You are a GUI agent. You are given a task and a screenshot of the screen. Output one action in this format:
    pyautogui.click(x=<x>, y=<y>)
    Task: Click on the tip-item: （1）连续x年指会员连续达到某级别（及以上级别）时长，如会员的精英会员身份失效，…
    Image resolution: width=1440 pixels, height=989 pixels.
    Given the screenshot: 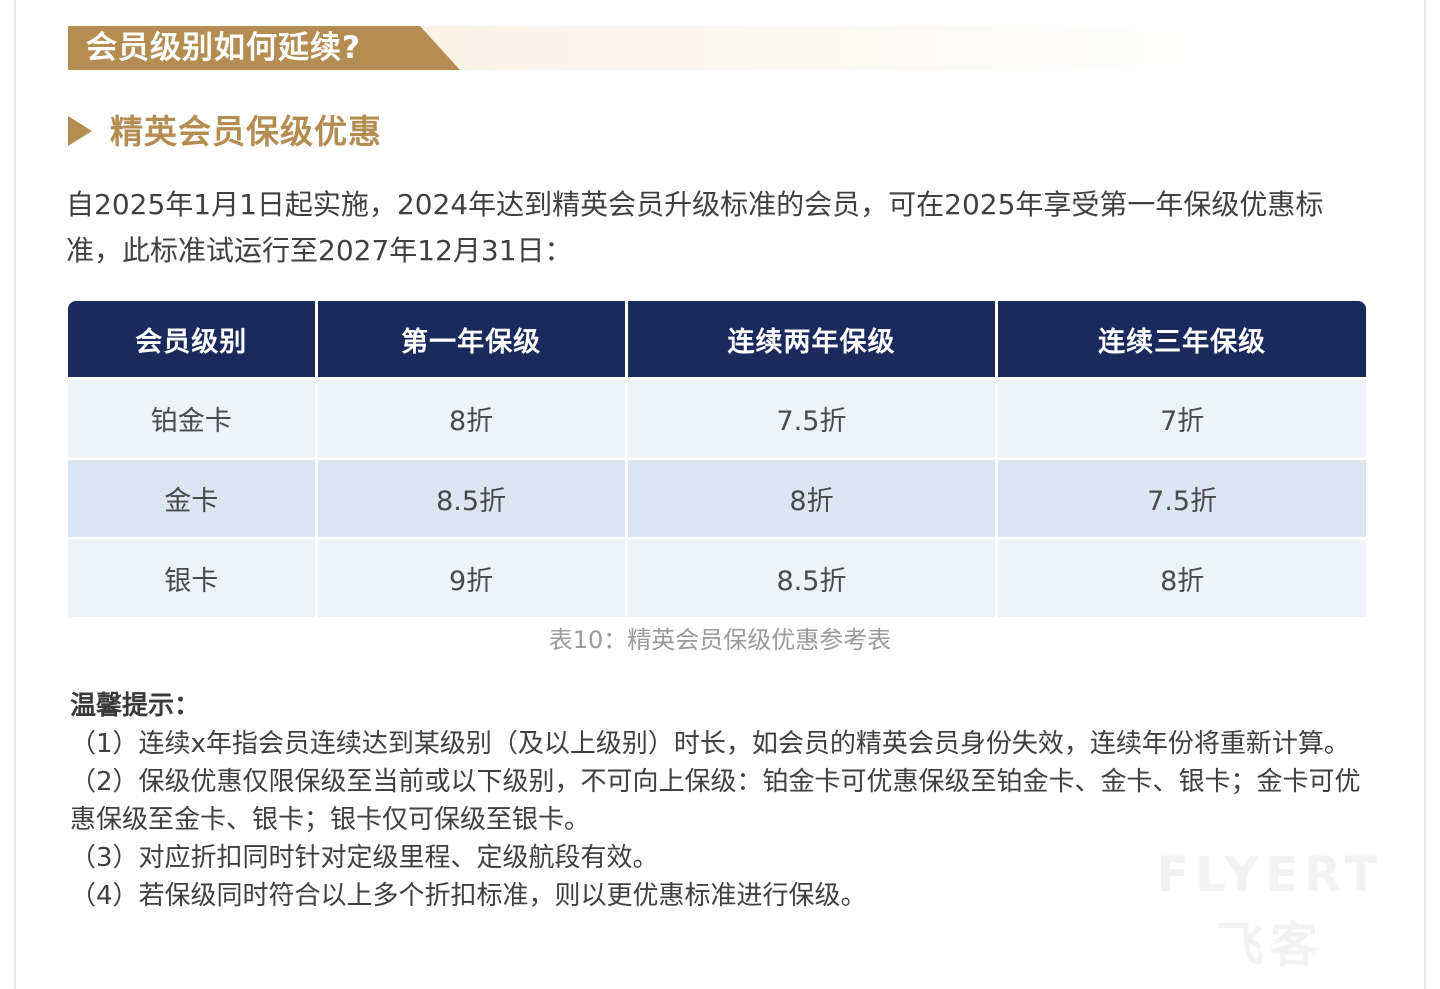 What is the action you would take?
    pyautogui.click(x=710, y=744)
    